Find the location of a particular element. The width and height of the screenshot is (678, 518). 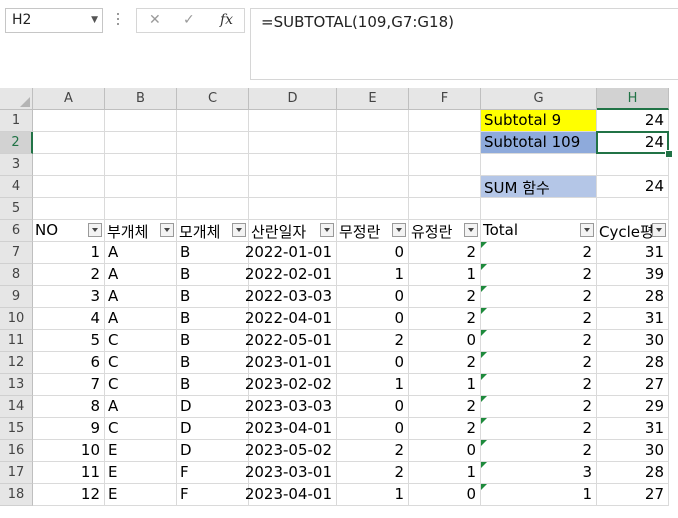

cell-e3 is located at coordinates (373, 165).